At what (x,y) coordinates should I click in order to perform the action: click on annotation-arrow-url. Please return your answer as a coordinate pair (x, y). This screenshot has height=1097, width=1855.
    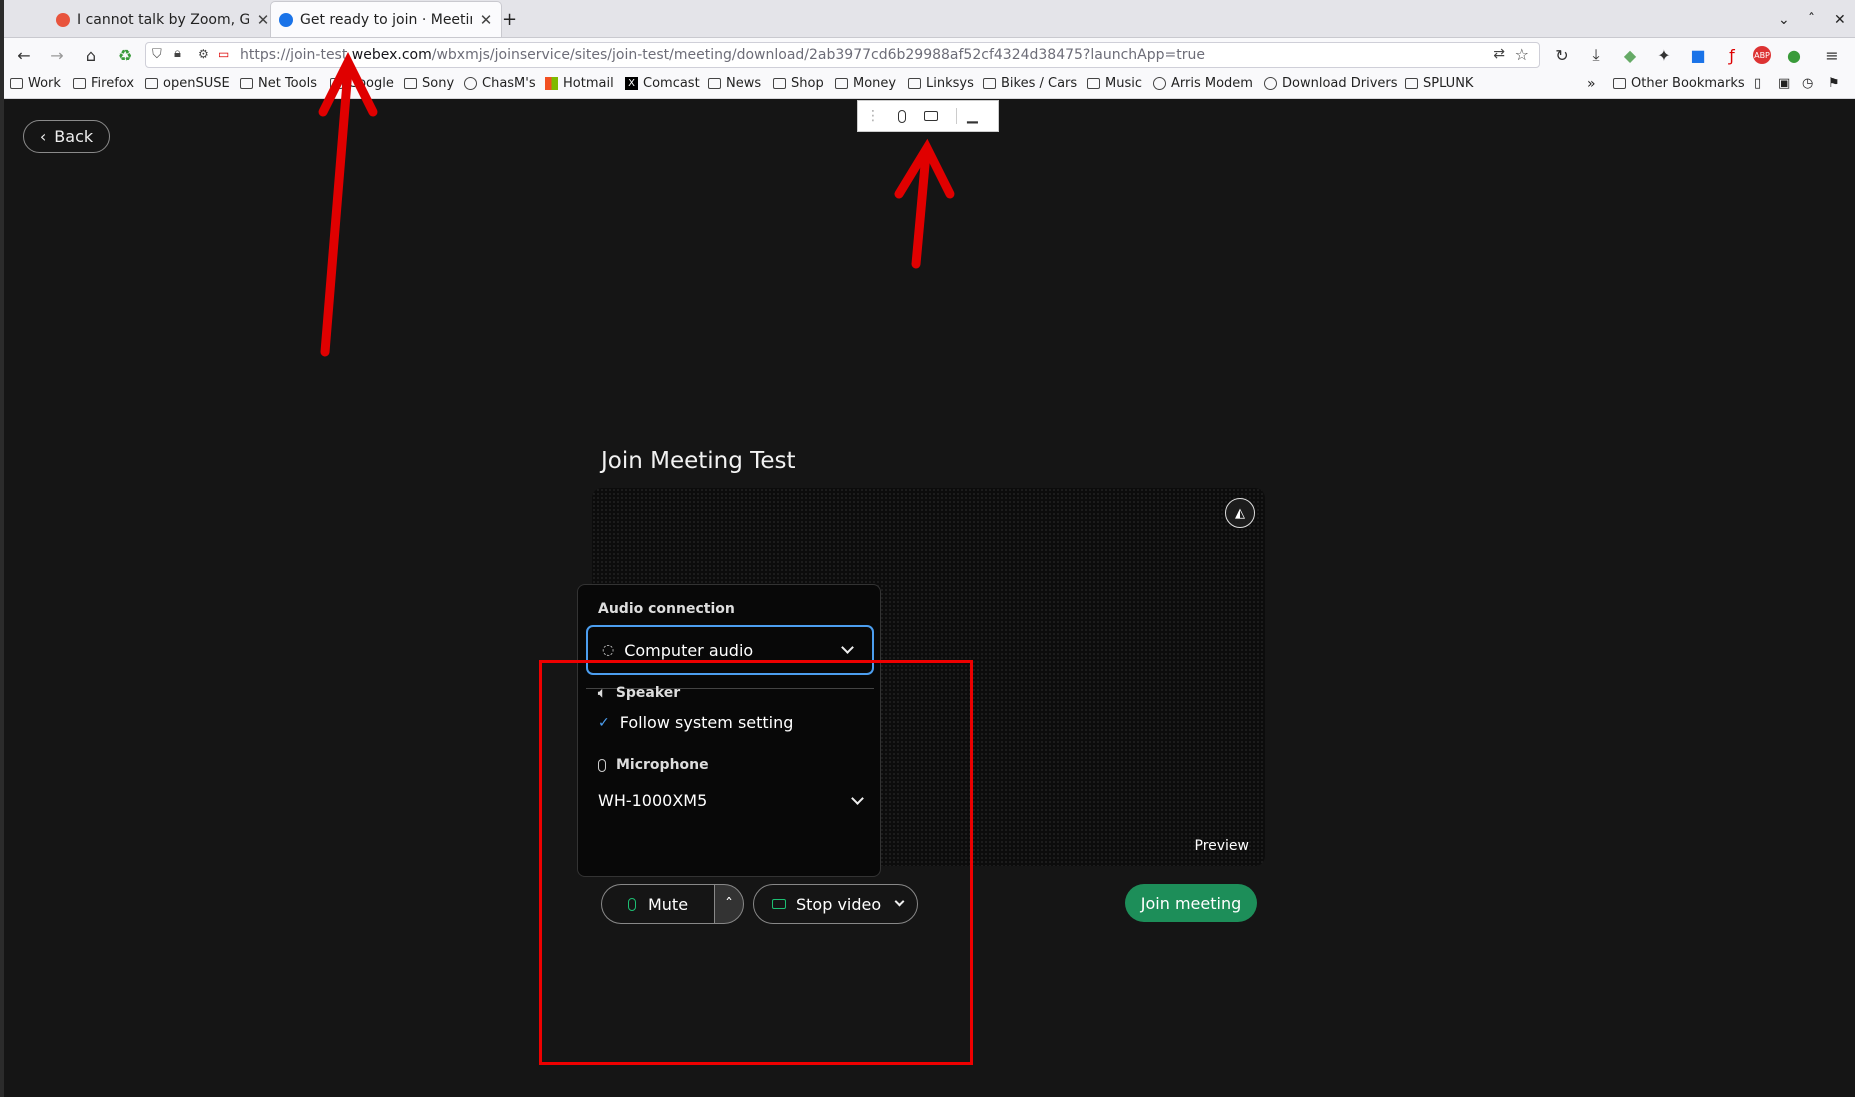
    Looking at the image, I should click on (348, 204).